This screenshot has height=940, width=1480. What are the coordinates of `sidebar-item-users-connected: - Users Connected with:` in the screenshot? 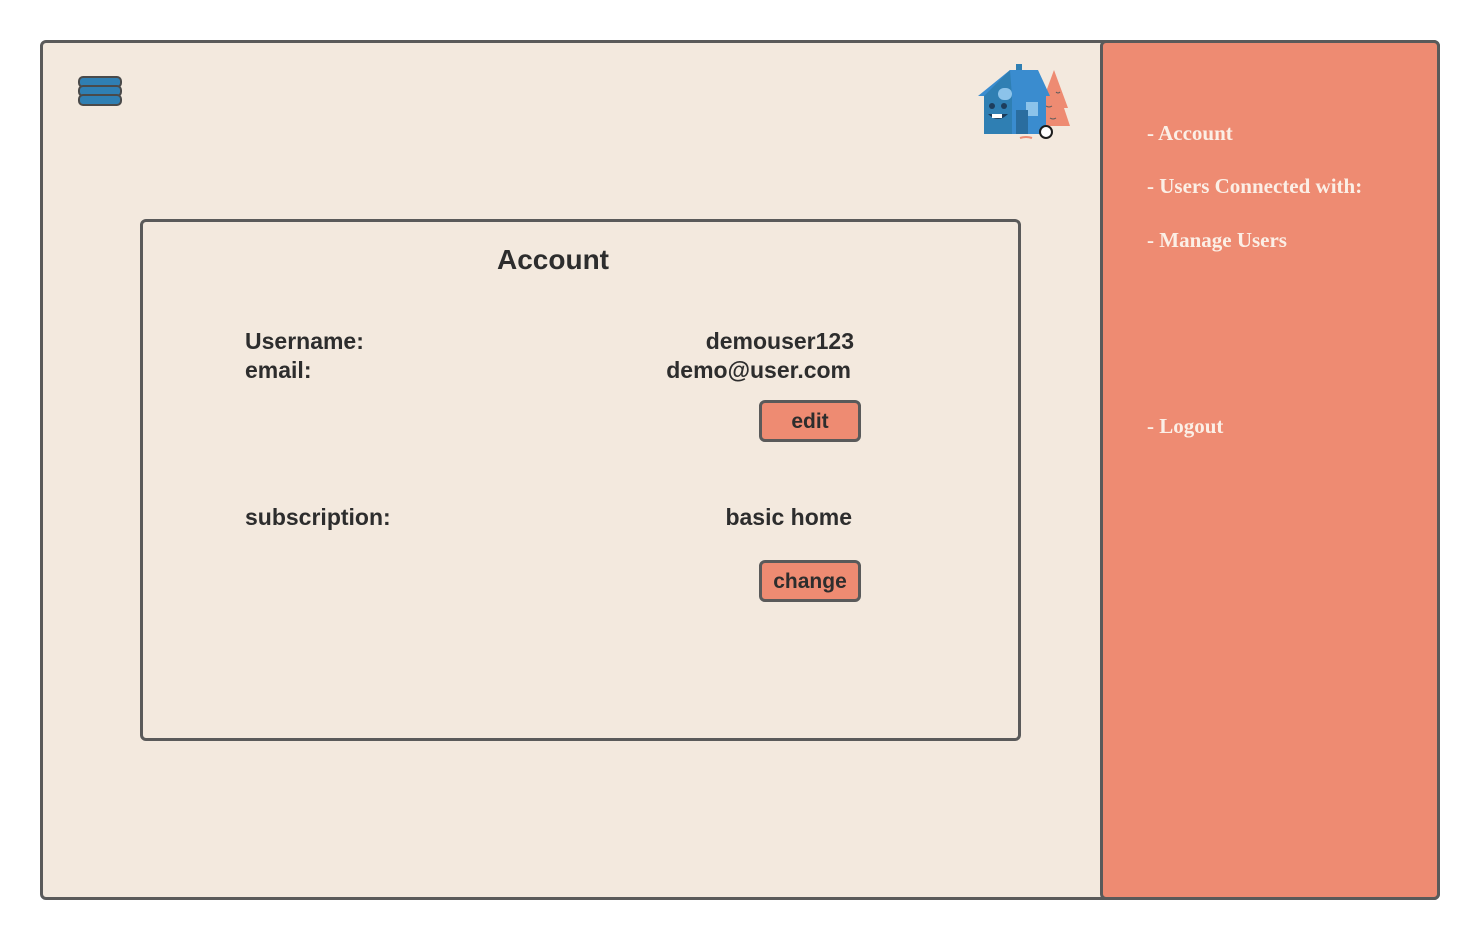 It's located at (1254, 186).